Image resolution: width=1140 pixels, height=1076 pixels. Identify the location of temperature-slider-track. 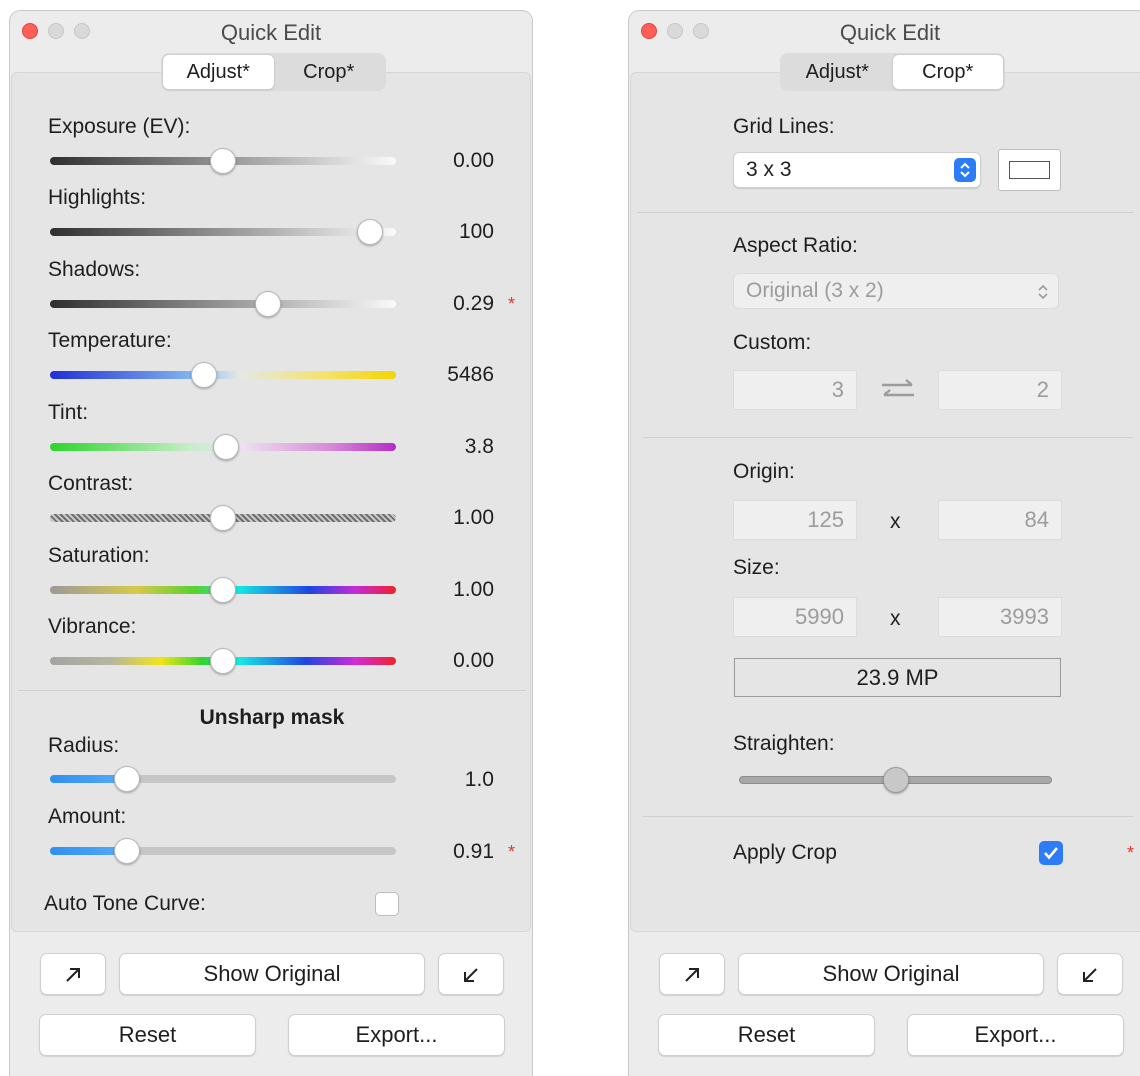
(223, 375).